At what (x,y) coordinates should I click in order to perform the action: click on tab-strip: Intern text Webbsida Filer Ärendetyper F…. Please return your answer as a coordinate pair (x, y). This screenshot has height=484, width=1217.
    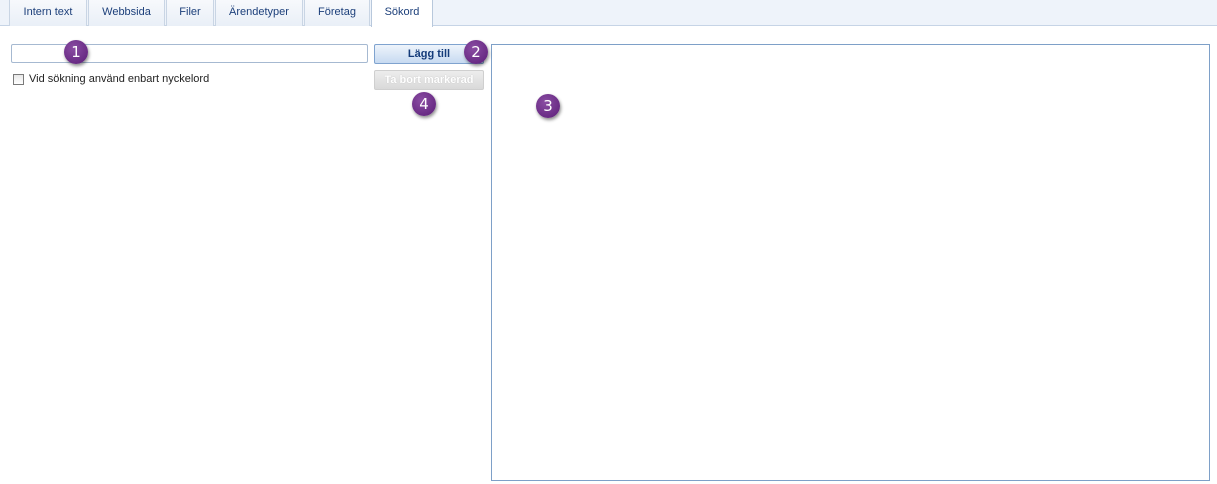
    Looking at the image, I should click on (608, 13).